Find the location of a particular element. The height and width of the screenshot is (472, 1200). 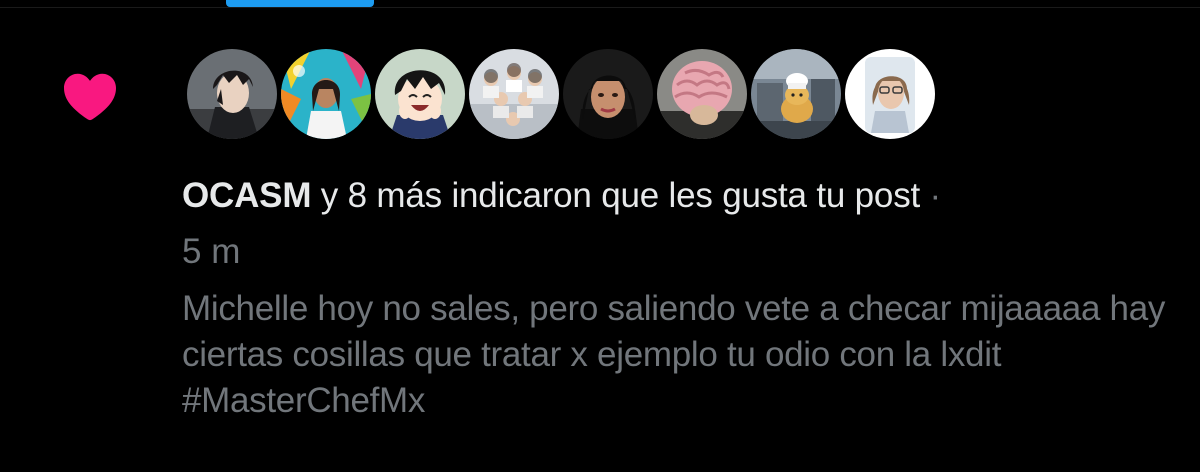

liker-name-link: OCASM is located at coordinates (246, 195).